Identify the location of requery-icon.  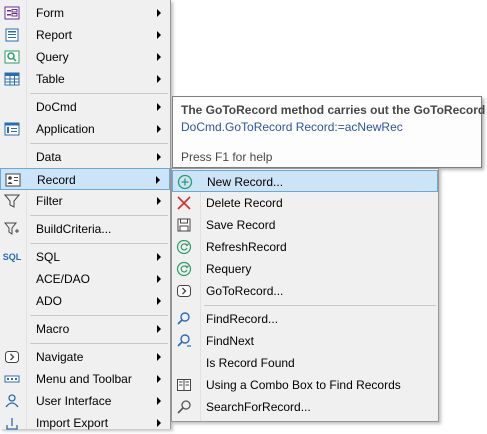
(184, 269).